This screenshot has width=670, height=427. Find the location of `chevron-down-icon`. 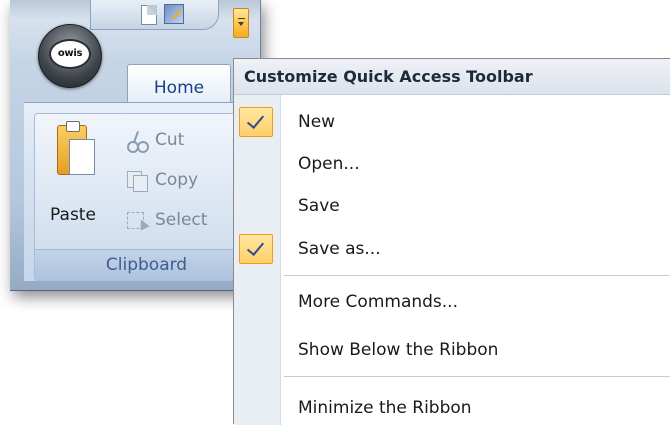

chevron-down-icon is located at coordinates (241, 24).